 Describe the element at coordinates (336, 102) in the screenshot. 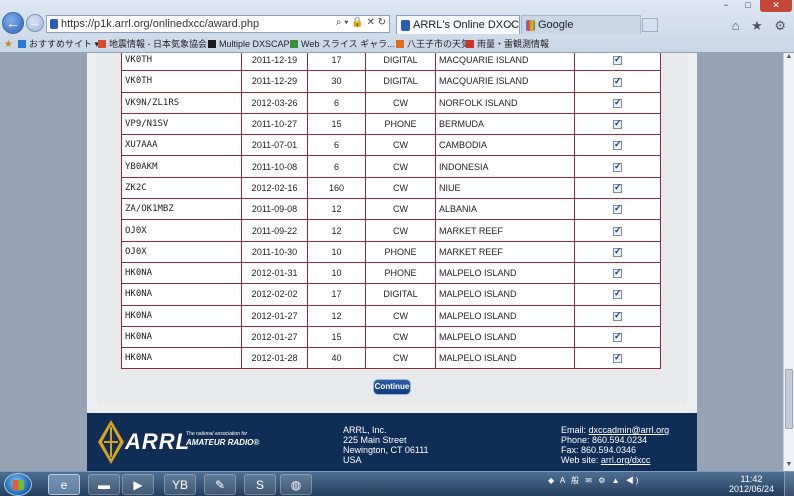

I see `band-cell: 6` at that location.